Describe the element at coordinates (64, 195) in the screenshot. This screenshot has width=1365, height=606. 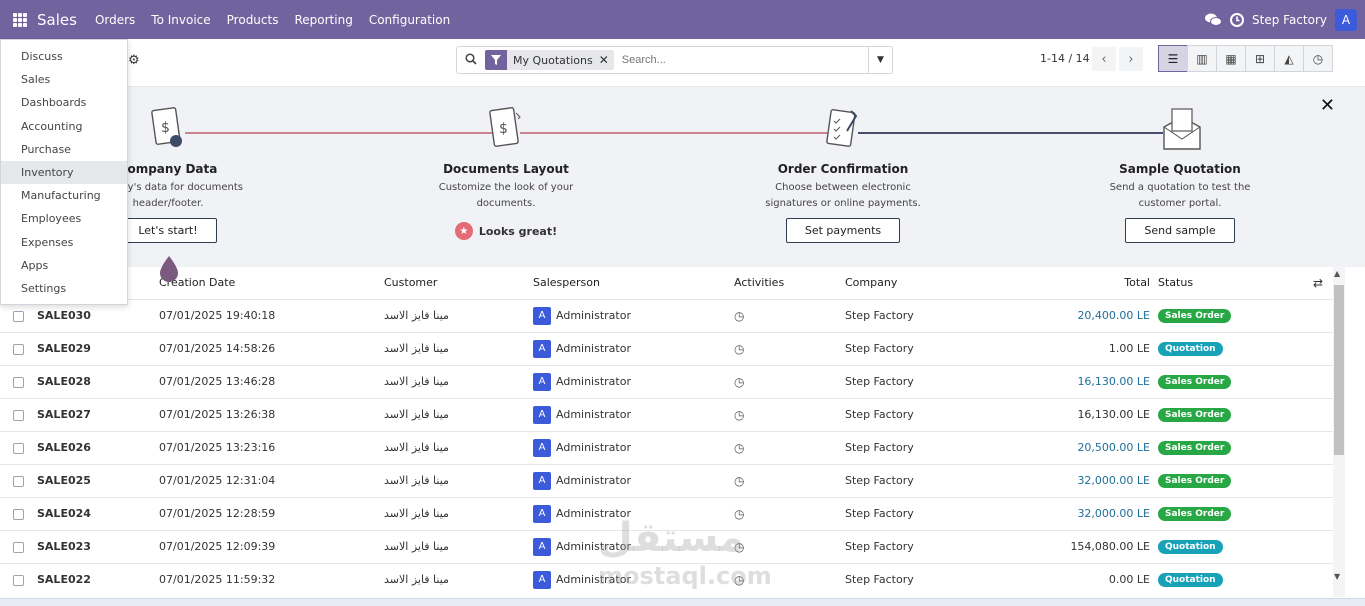
I see `apps-menu-item-manufacturing: Manufacturing` at that location.